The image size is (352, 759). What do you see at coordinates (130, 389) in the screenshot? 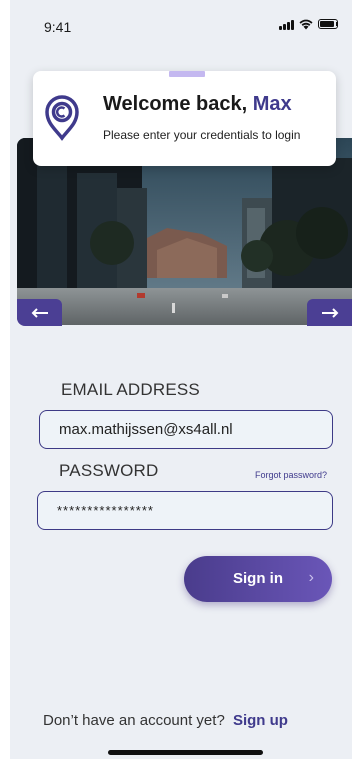
I see `email-label: EMAIL ADDRESS` at bounding box center [130, 389].